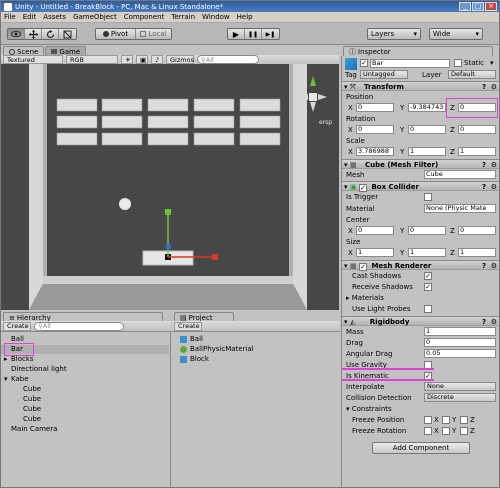  What do you see at coordinates (270, 34) in the screenshot?
I see `step-button: ▶❚` at bounding box center [270, 34].